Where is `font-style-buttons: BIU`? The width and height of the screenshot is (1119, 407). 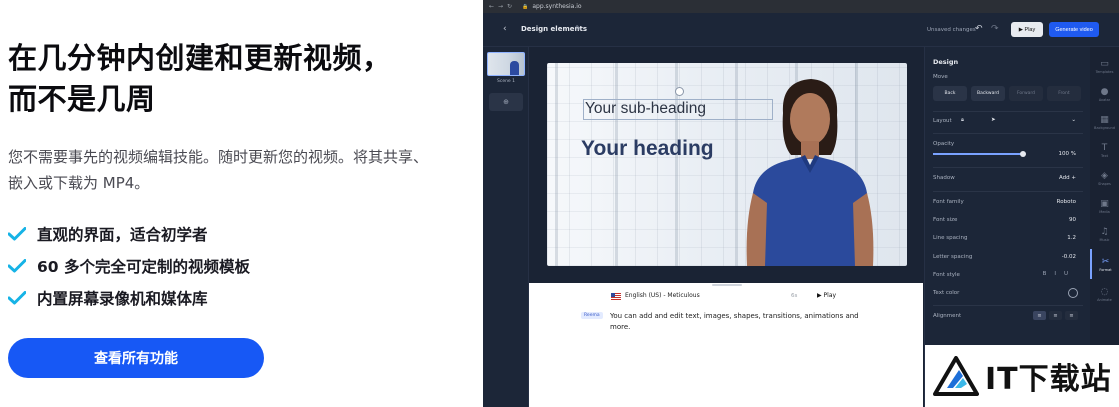 font-style-buttons: BIU is located at coordinates (1059, 274).